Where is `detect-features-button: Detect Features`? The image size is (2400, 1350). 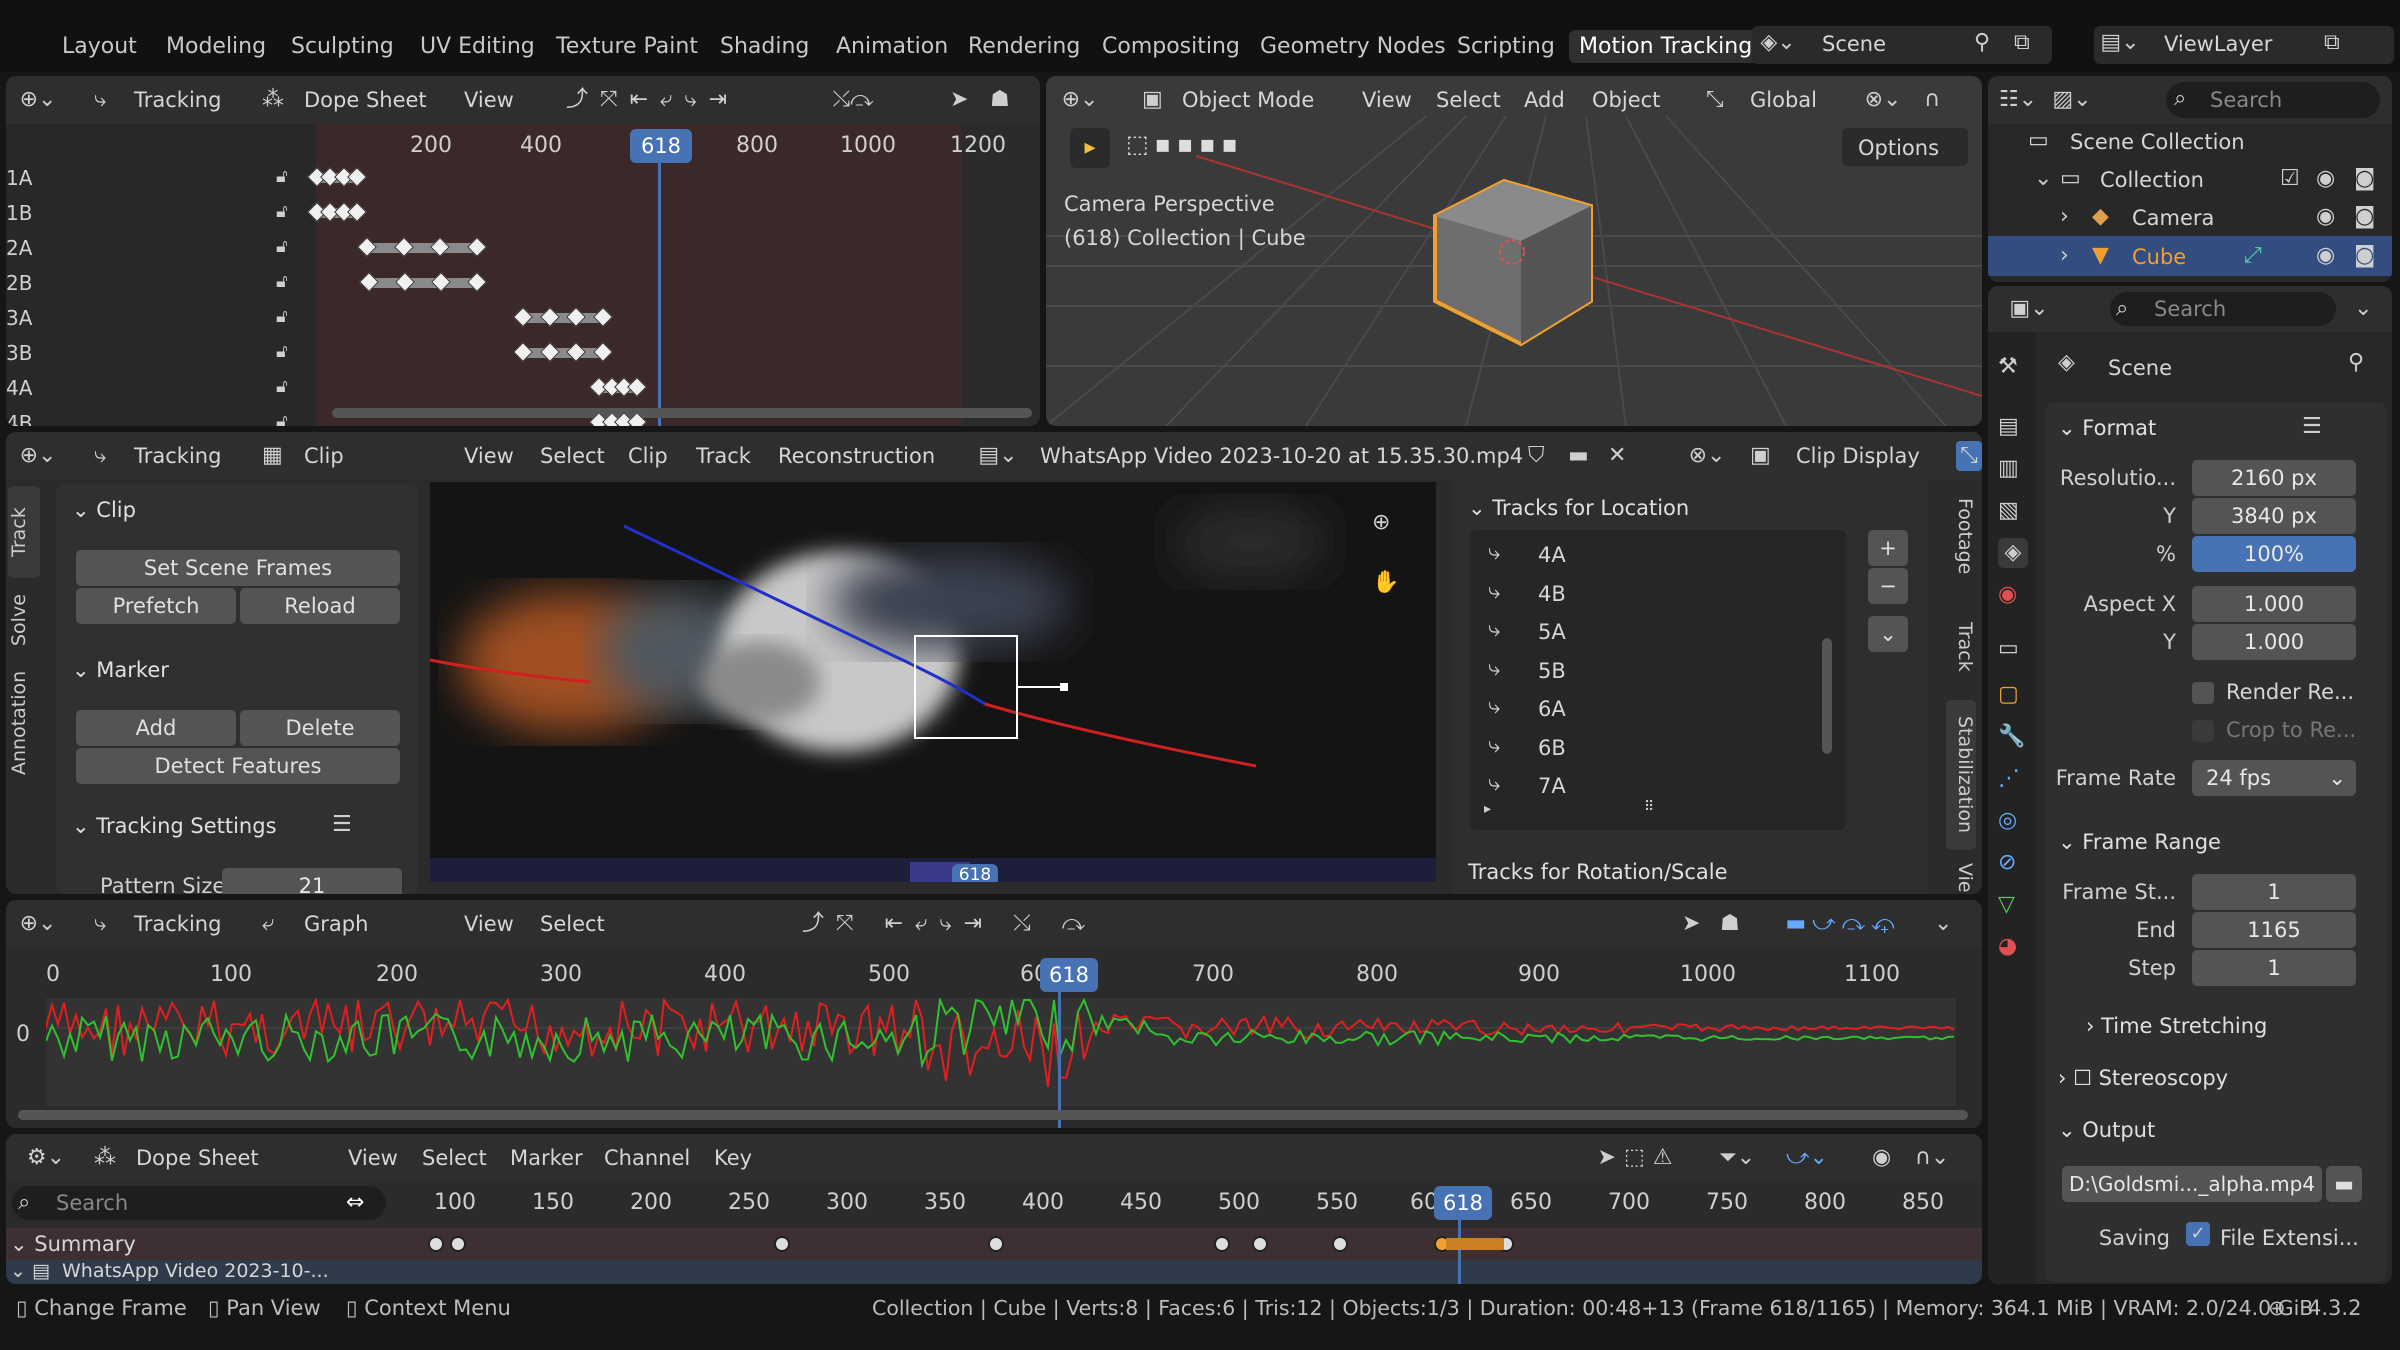
detect-features-button: Detect Features is located at coordinates (238, 766).